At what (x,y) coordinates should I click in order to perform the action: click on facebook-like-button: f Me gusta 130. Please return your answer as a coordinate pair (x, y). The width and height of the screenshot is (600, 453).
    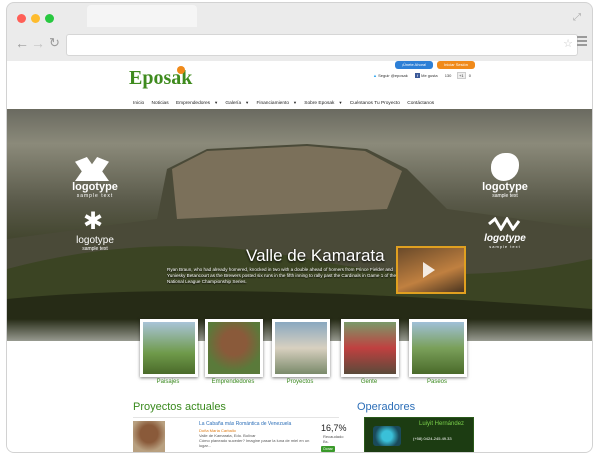
    Looking at the image, I should click on (433, 75).